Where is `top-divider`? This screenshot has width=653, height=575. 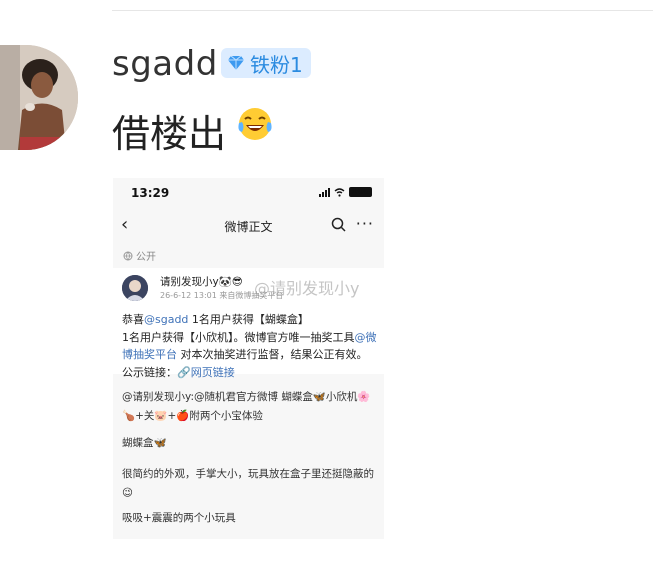
top-divider is located at coordinates (382, 10).